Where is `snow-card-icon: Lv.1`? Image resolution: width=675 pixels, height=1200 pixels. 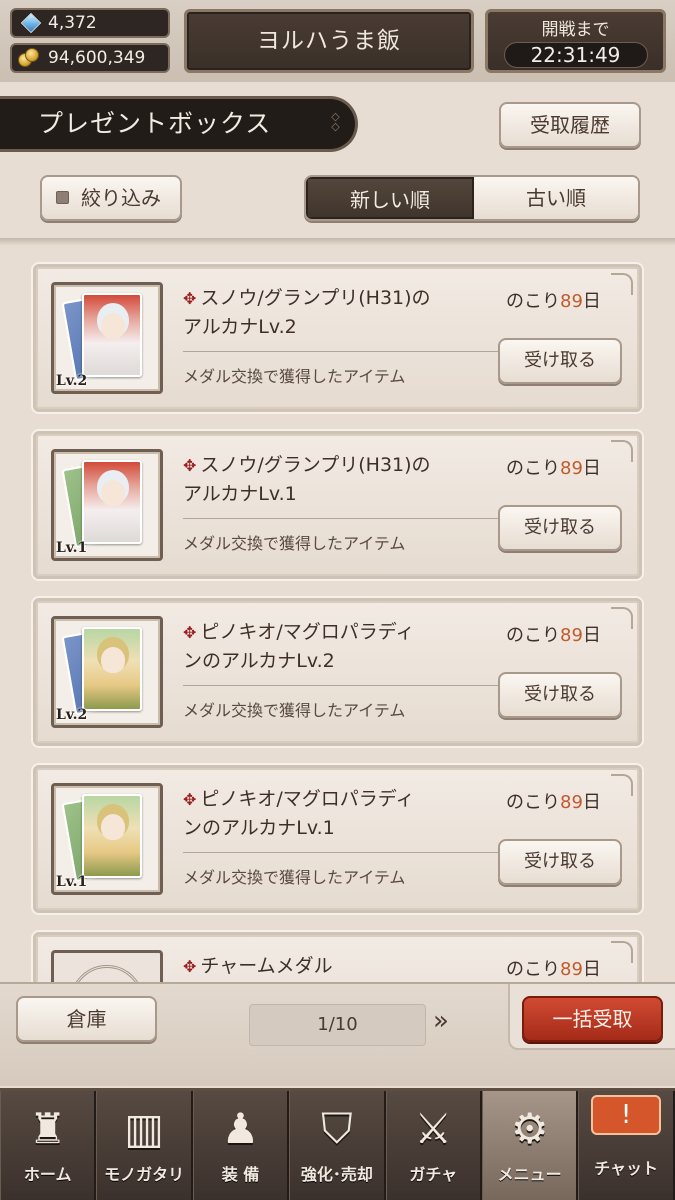
snow-card-icon: Lv.1 is located at coordinates (107, 505).